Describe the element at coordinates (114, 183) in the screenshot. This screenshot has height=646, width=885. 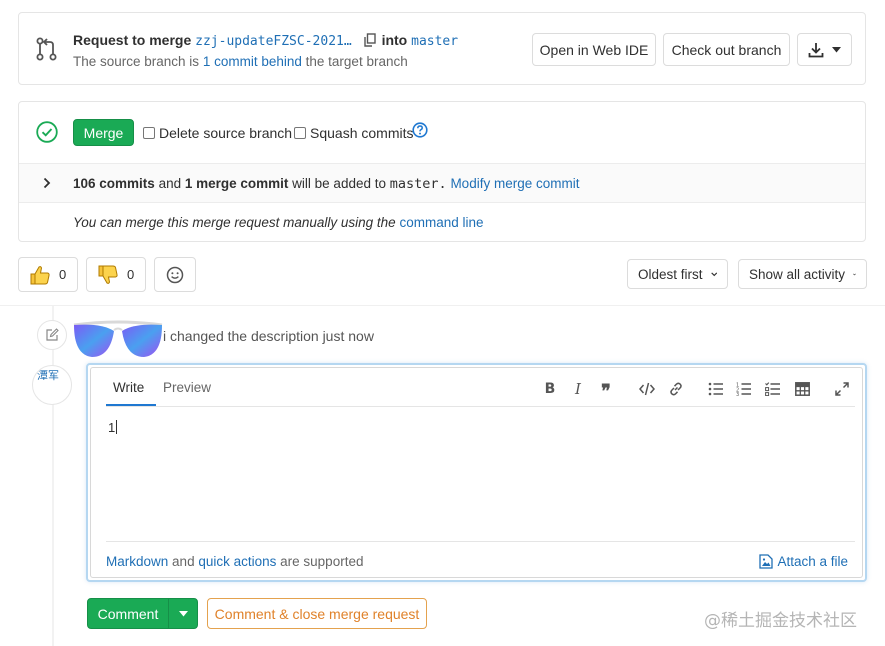
I see `commits-count: 106 commits` at that location.